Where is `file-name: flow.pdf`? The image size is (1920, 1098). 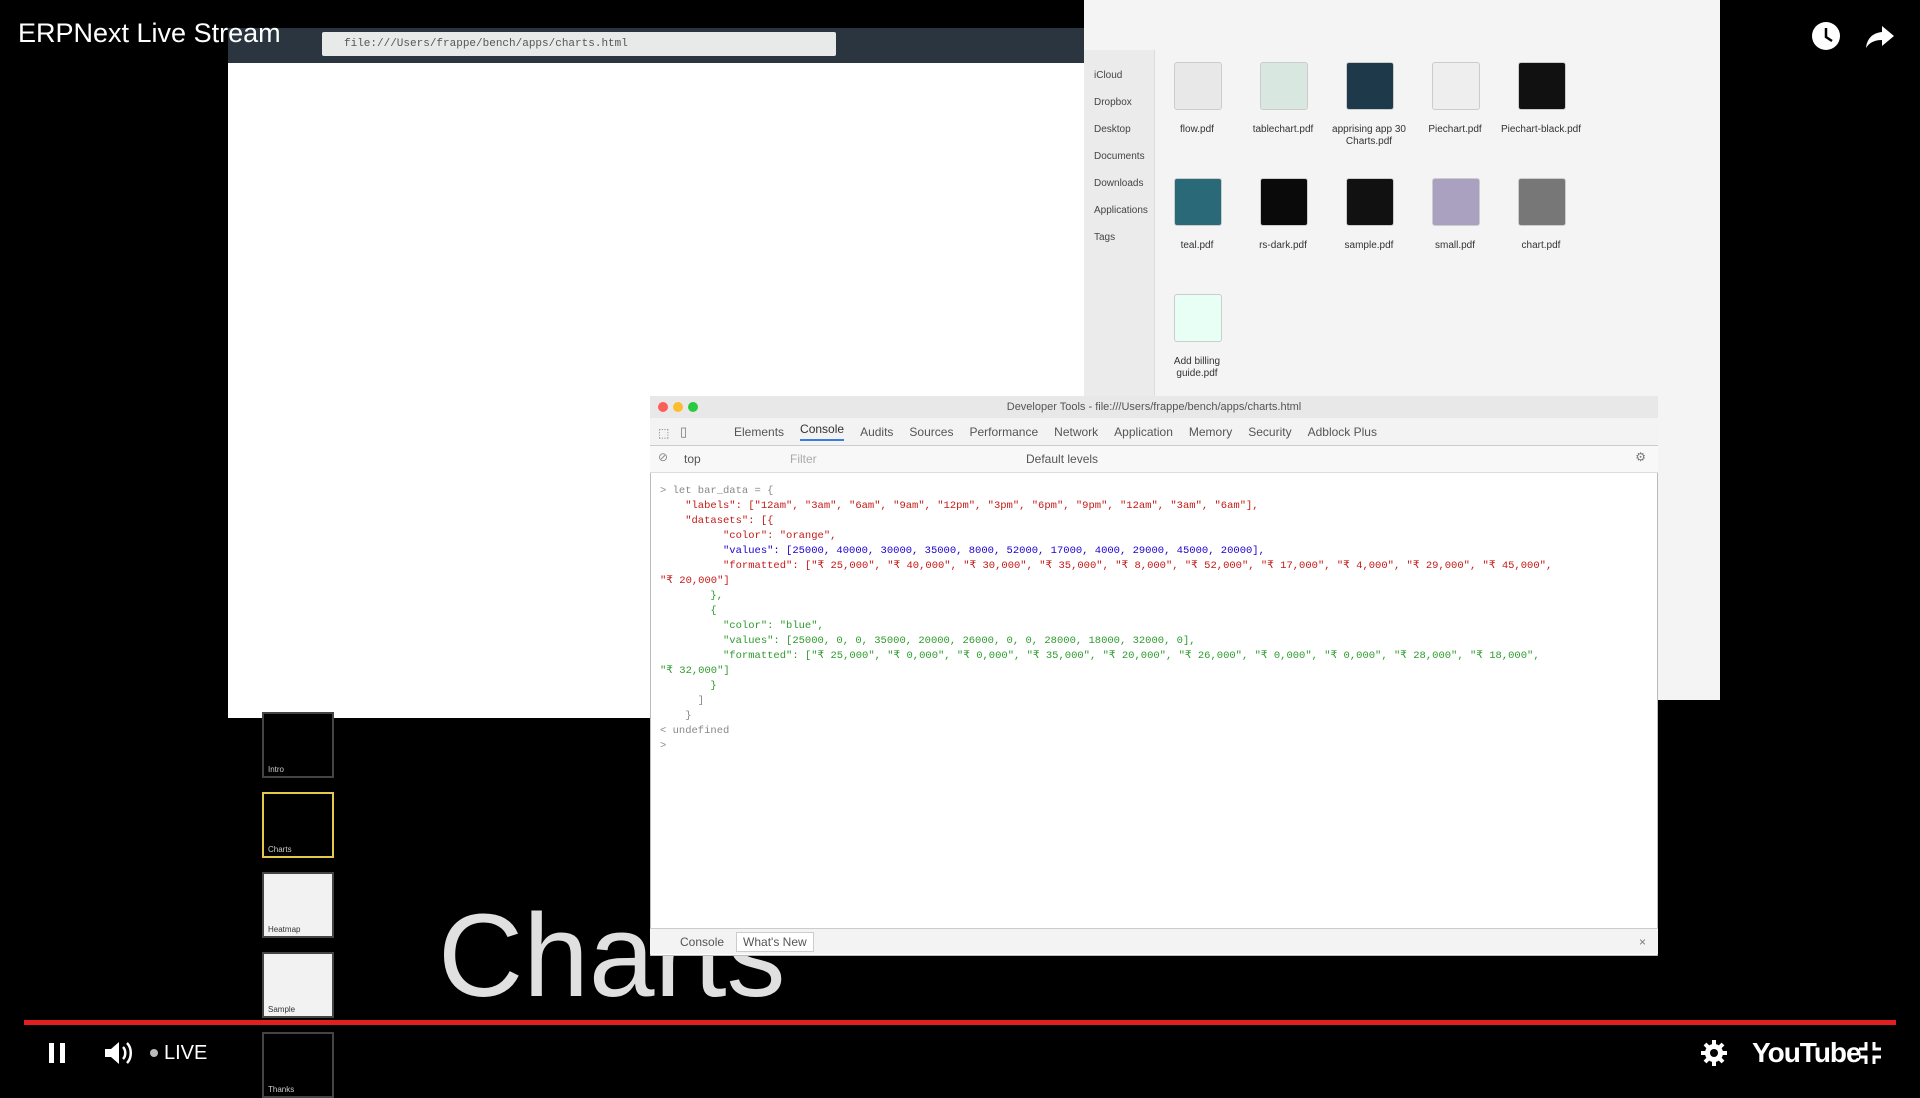 file-name: flow.pdf is located at coordinates (1197, 130).